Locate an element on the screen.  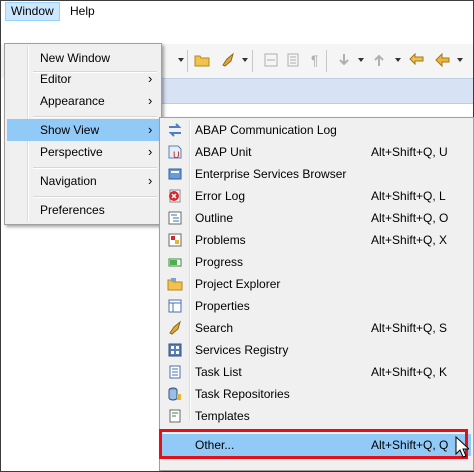
menu-item-label: Problems is located at coordinates (220, 240).